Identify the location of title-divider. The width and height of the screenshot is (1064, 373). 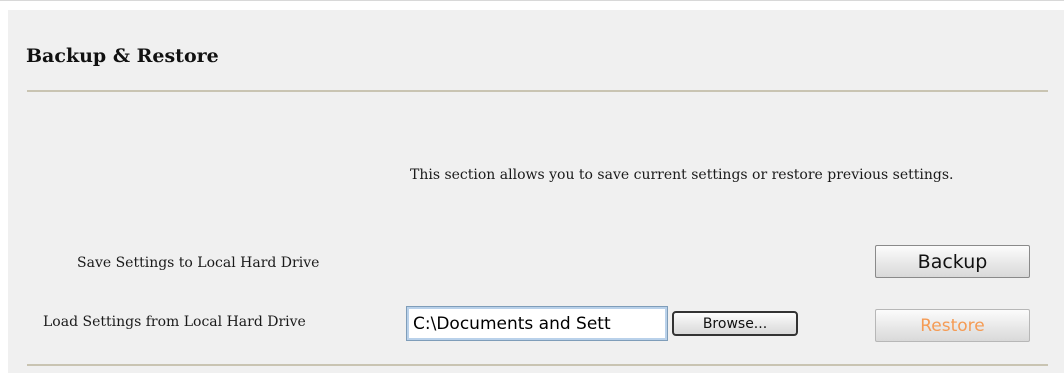
(537, 91).